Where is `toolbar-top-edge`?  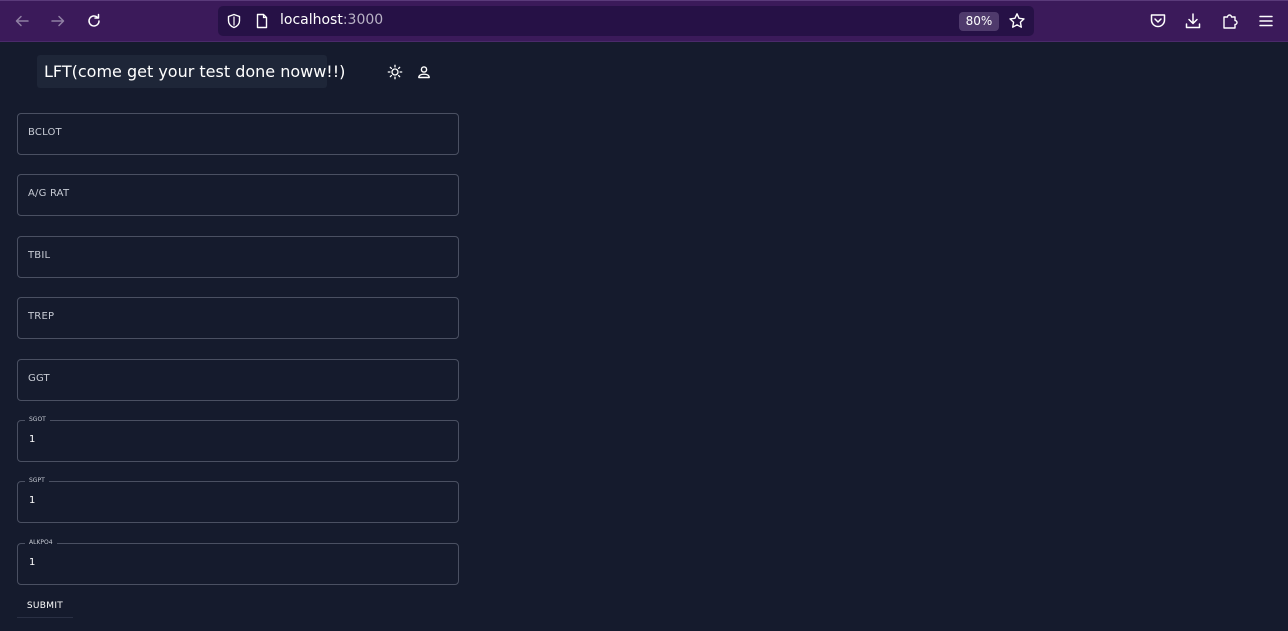
toolbar-top-edge is located at coordinates (644, 0).